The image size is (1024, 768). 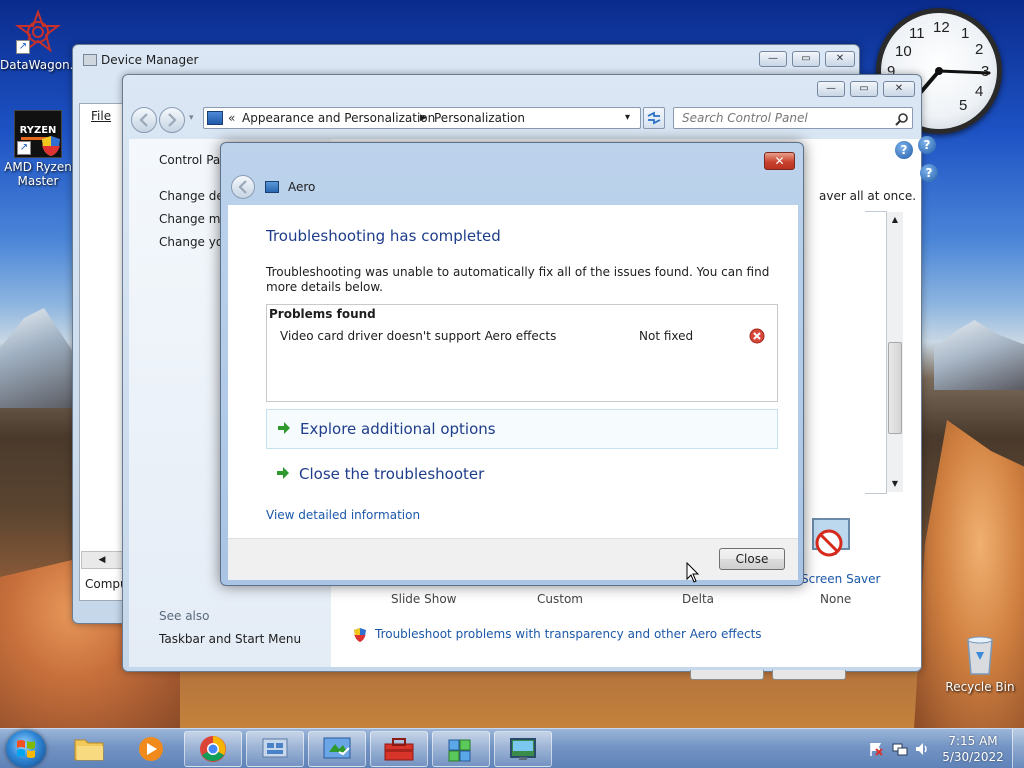 I want to click on back-button, so click(x=144, y=120).